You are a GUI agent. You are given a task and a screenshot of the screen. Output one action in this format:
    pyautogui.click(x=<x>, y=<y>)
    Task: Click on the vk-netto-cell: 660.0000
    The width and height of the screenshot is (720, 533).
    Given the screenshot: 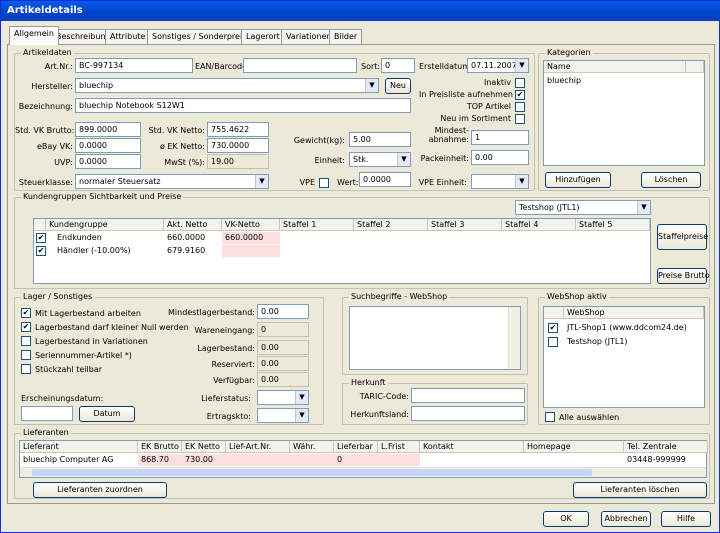 What is the action you would take?
    pyautogui.click(x=251, y=238)
    